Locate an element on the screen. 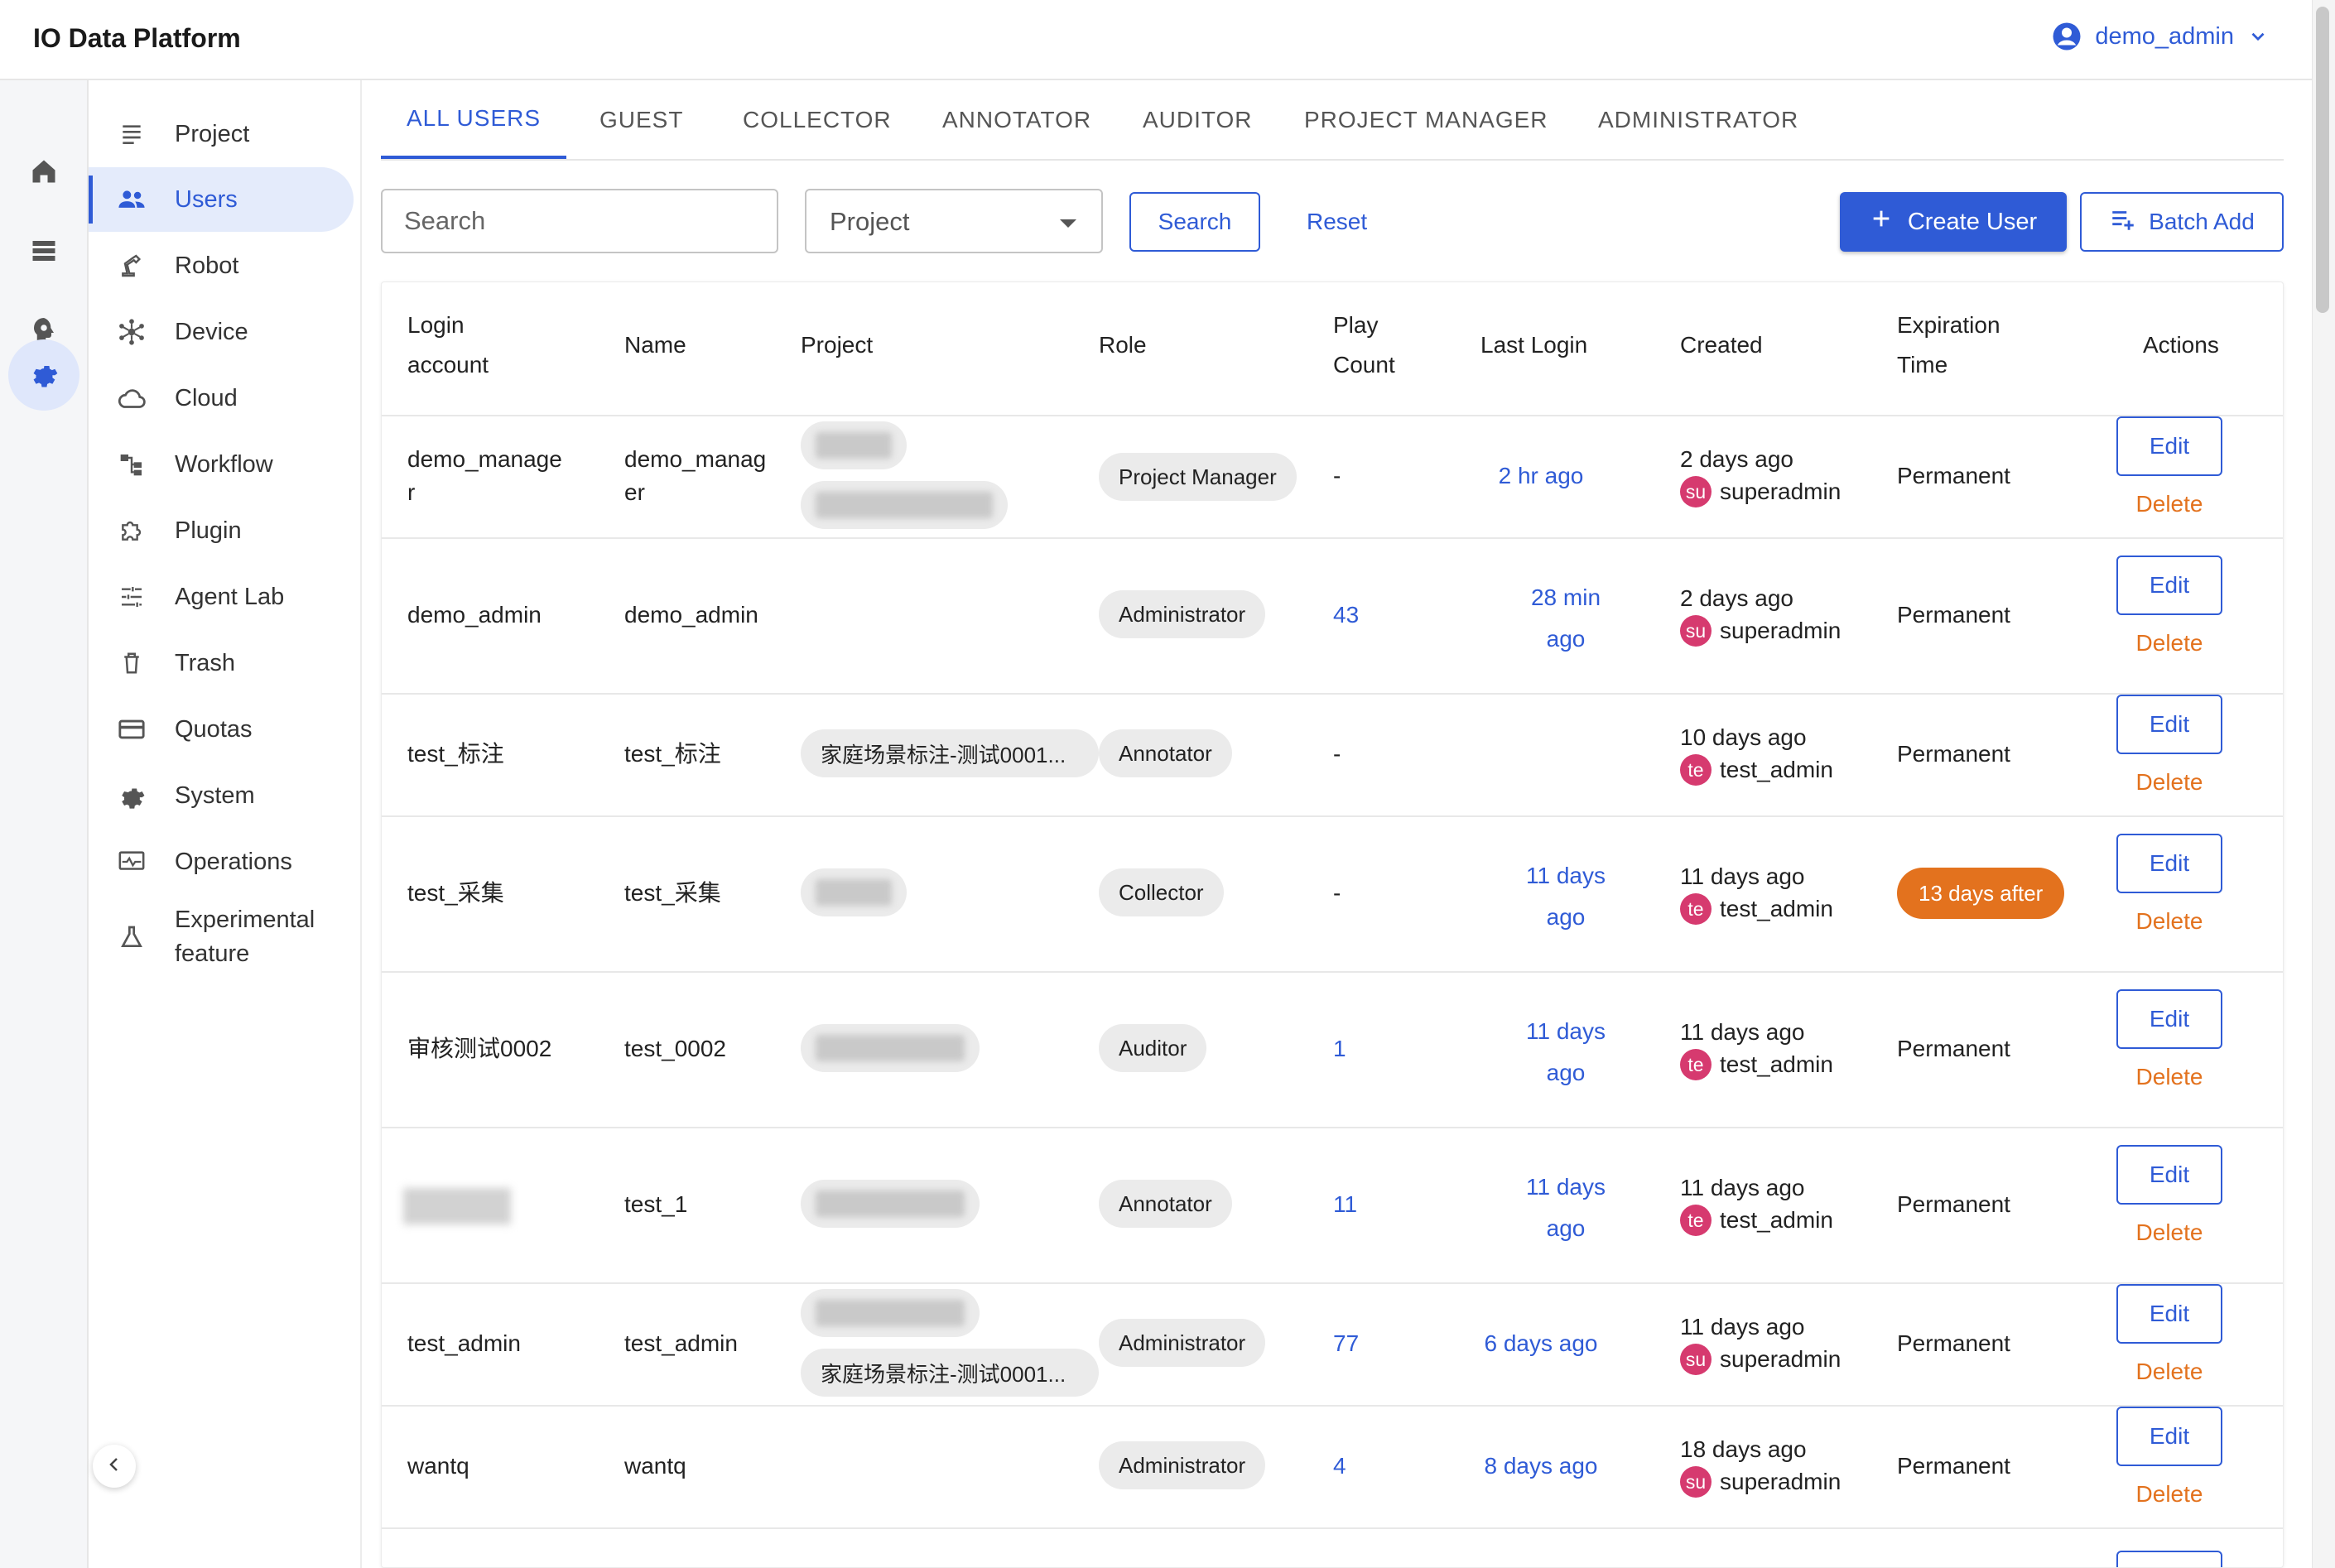 Image resolution: width=2335 pixels, height=1568 pixels. play-count: 11 is located at coordinates (1345, 1204).